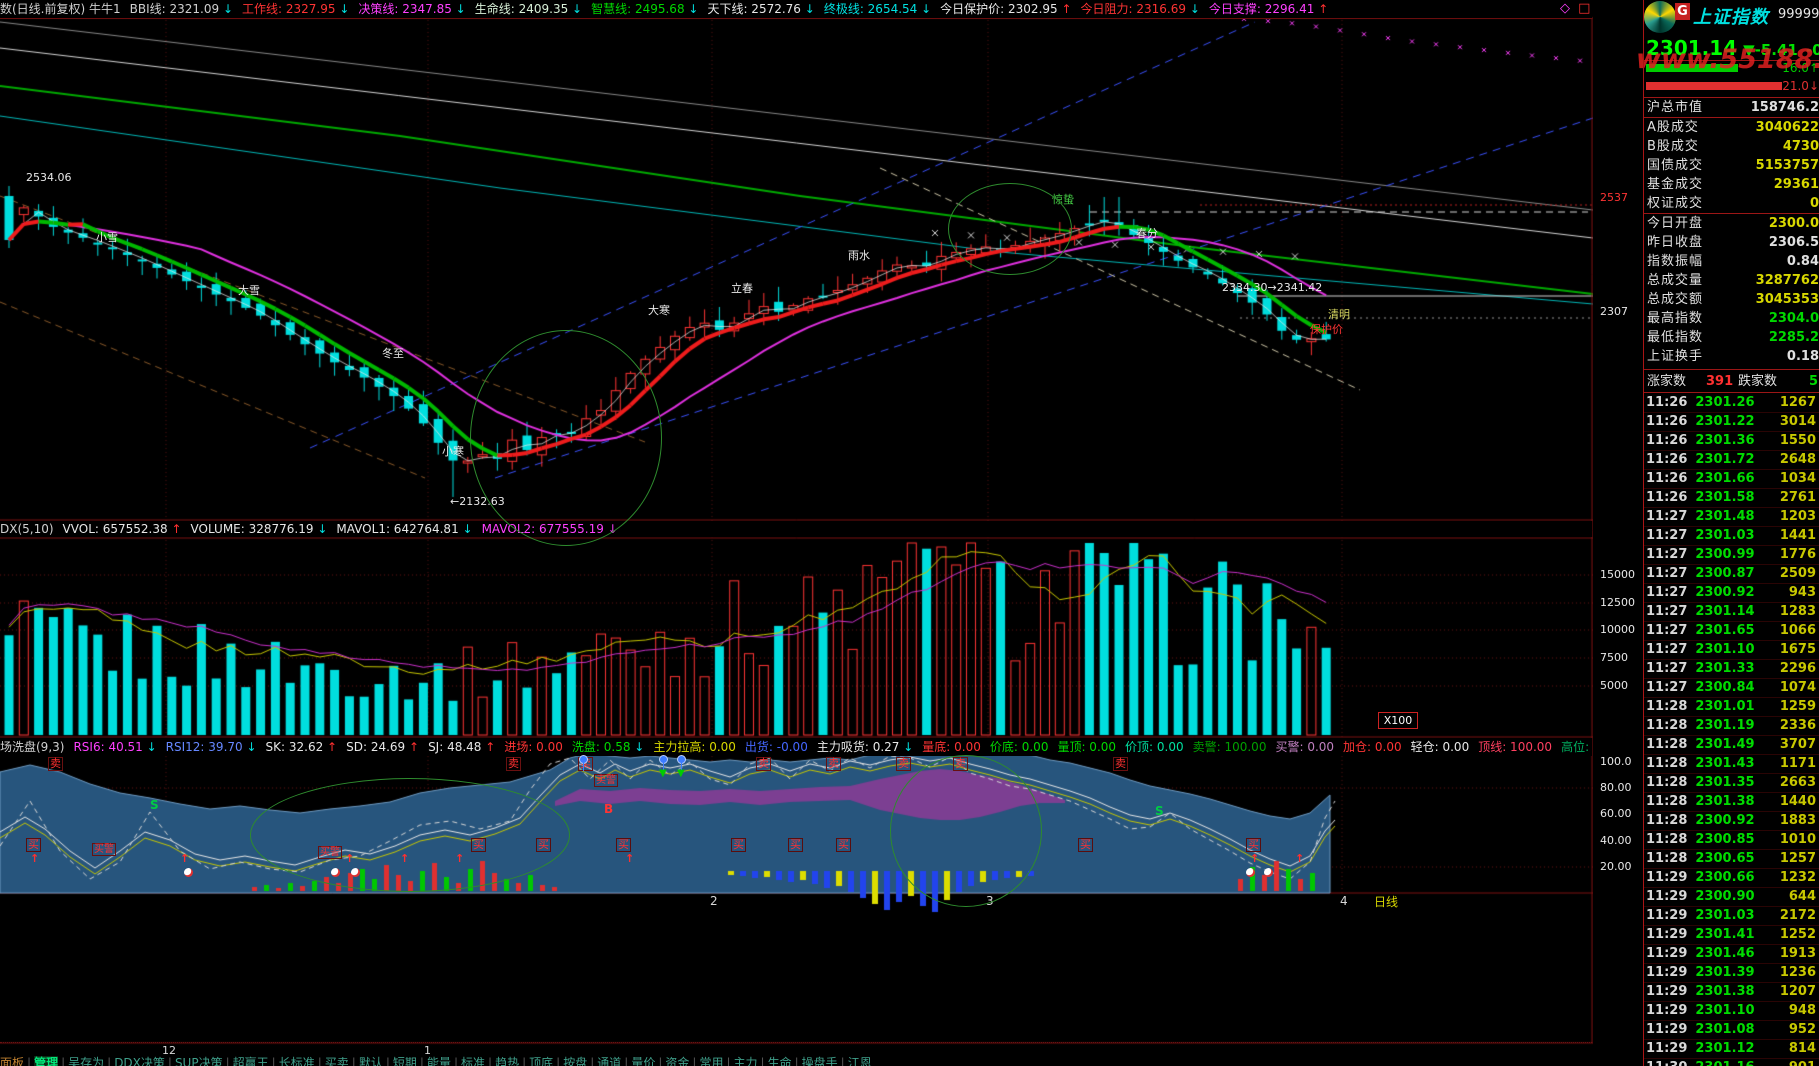 The height and width of the screenshot is (1066, 1819). Describe the element at coordinates (1617, 629) in the screenshot. I see `volume-axis-label: 10000` at that location.